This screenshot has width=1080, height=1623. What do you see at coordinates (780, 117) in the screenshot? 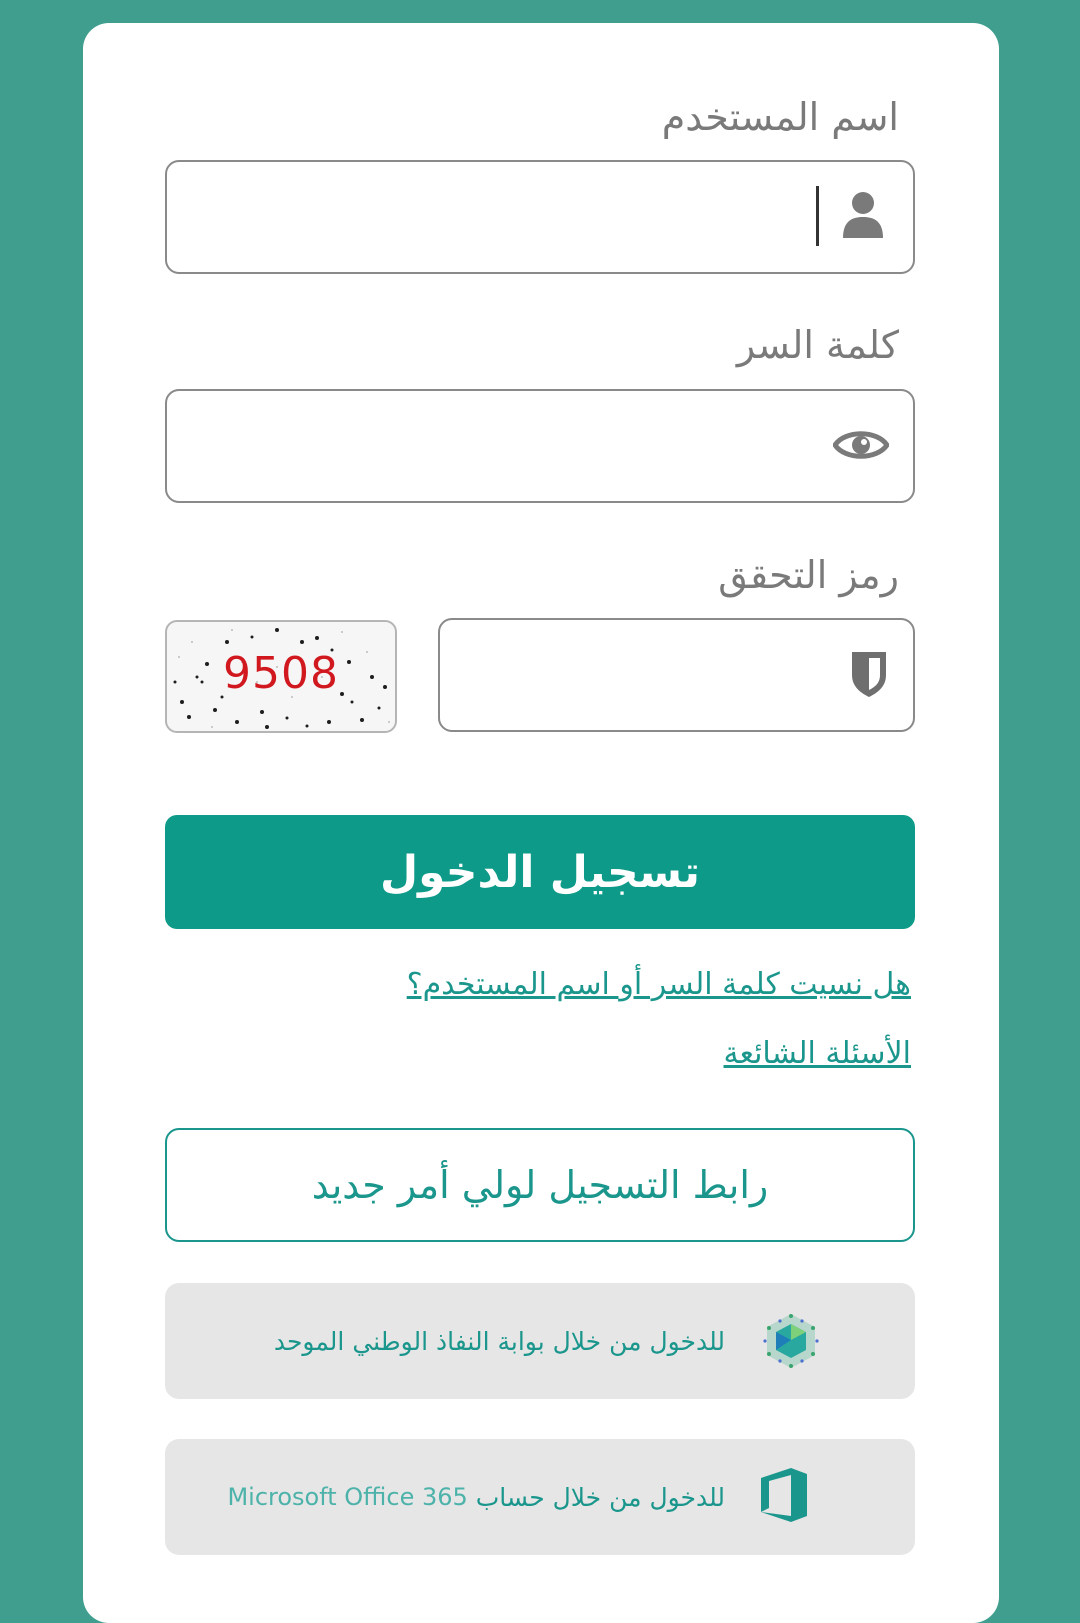
I see `username-label: اسم المستخدم` at bounding box center [780, 117].